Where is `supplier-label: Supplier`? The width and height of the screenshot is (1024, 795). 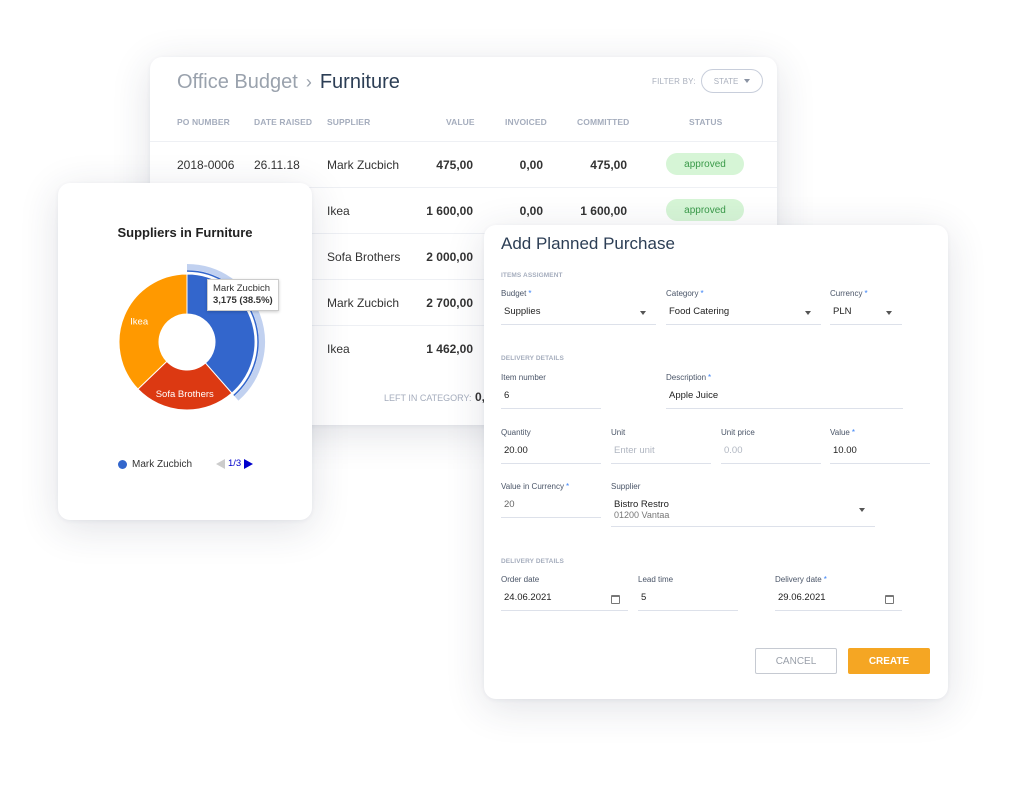
supplier-label: Supplier is located at coordinates (626, 486).